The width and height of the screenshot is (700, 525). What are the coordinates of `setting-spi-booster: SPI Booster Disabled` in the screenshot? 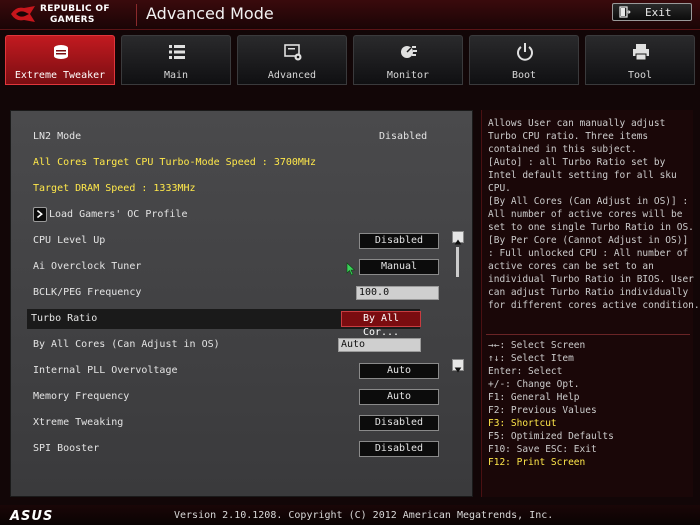 It's located at (244, 449).